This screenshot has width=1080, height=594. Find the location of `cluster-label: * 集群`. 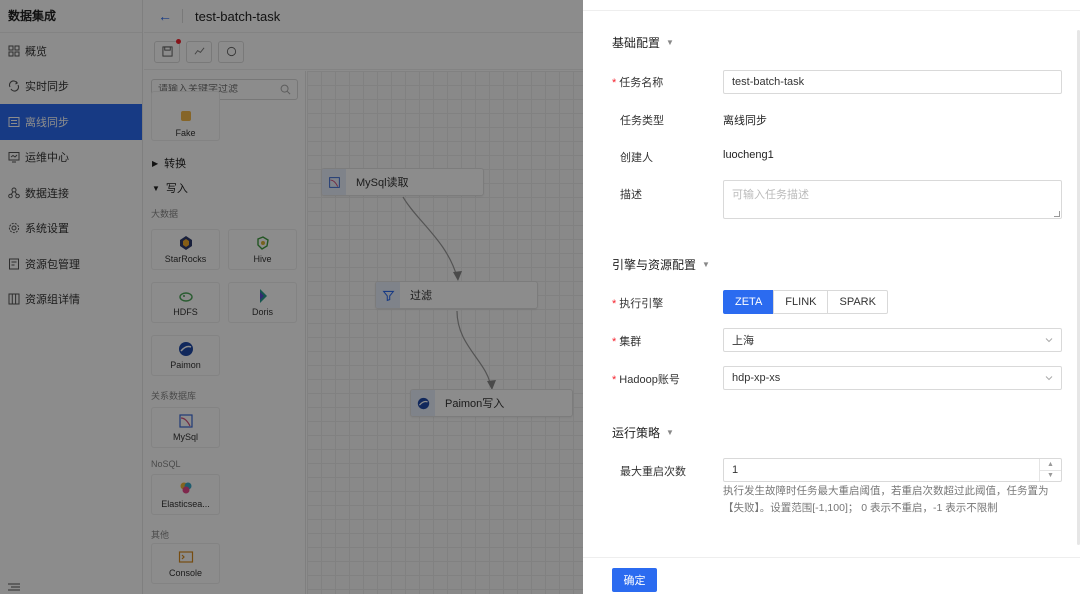

cluster-label: * 集群 is located at coordinates (626, 341).